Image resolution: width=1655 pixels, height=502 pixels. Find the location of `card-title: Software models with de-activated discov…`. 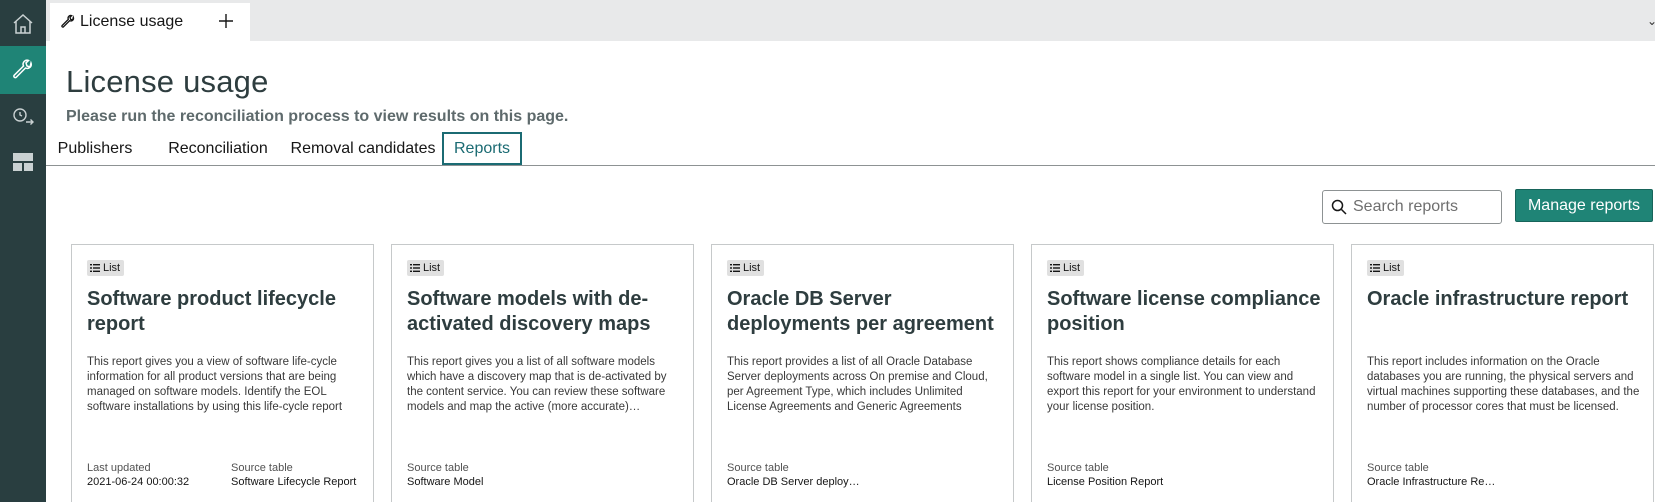

card-title: Software models with de-activated discov… is located at coordinates (544, 312).